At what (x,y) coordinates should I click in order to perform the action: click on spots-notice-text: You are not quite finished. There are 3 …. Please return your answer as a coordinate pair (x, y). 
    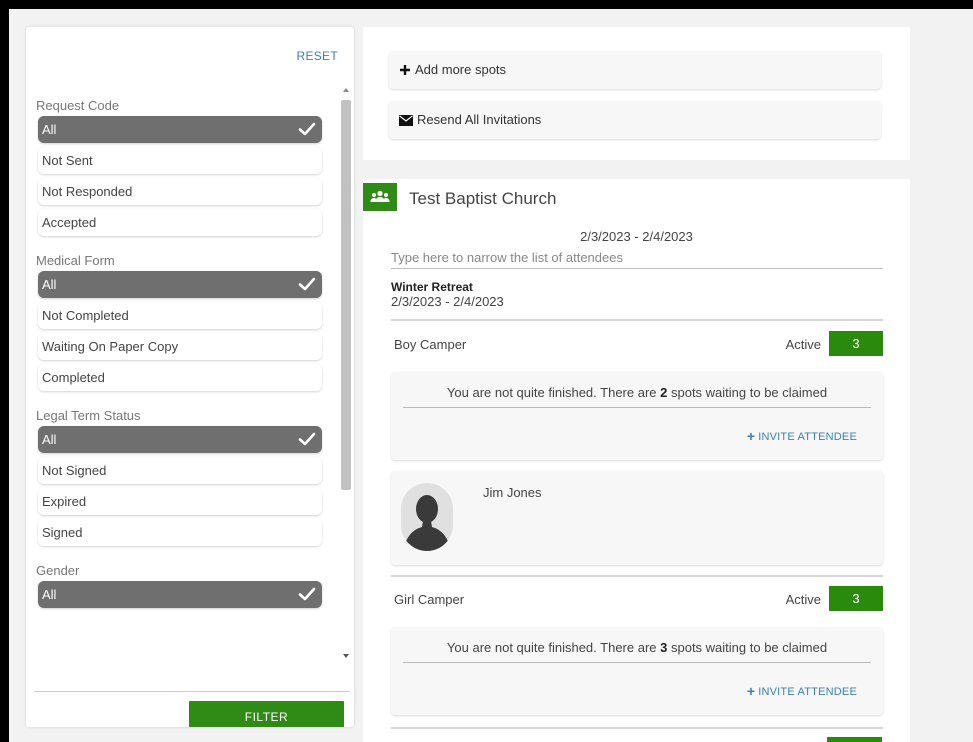
    Looking at the image, I should click on (637, 647).